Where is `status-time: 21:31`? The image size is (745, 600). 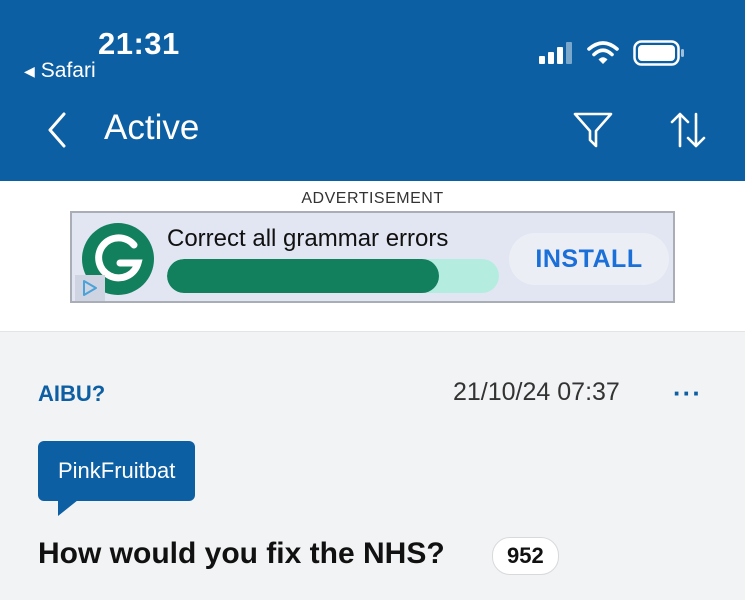
status-time: 21:31 is located at coordinates (139, 43).